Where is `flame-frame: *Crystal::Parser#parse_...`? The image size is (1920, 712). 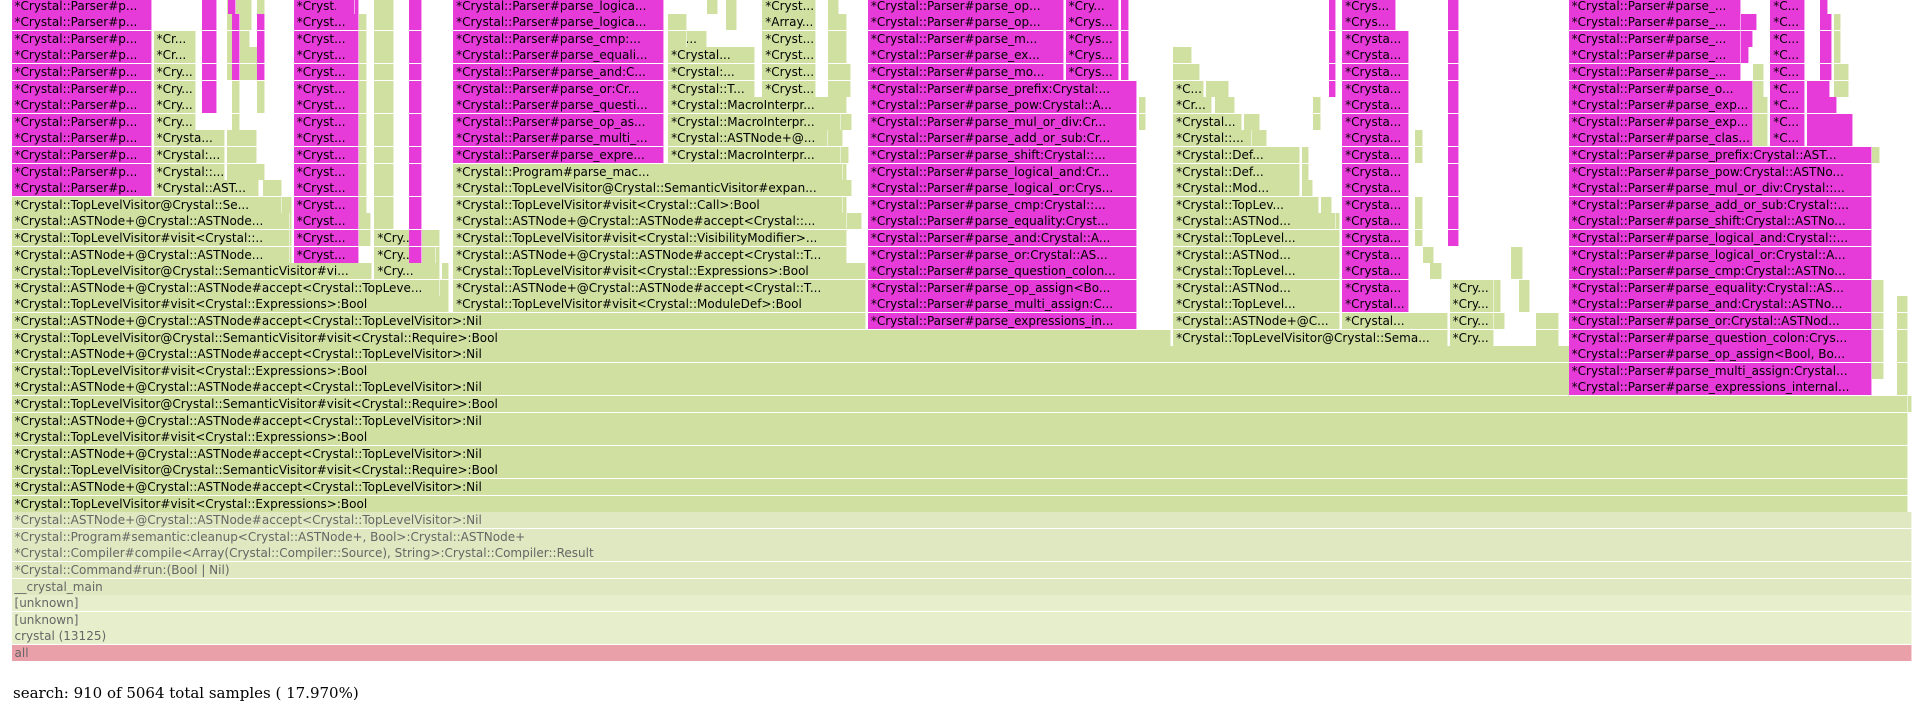
flame-frame: *Crystal::Parser#parse_... is located at coordinates (1655, 55).